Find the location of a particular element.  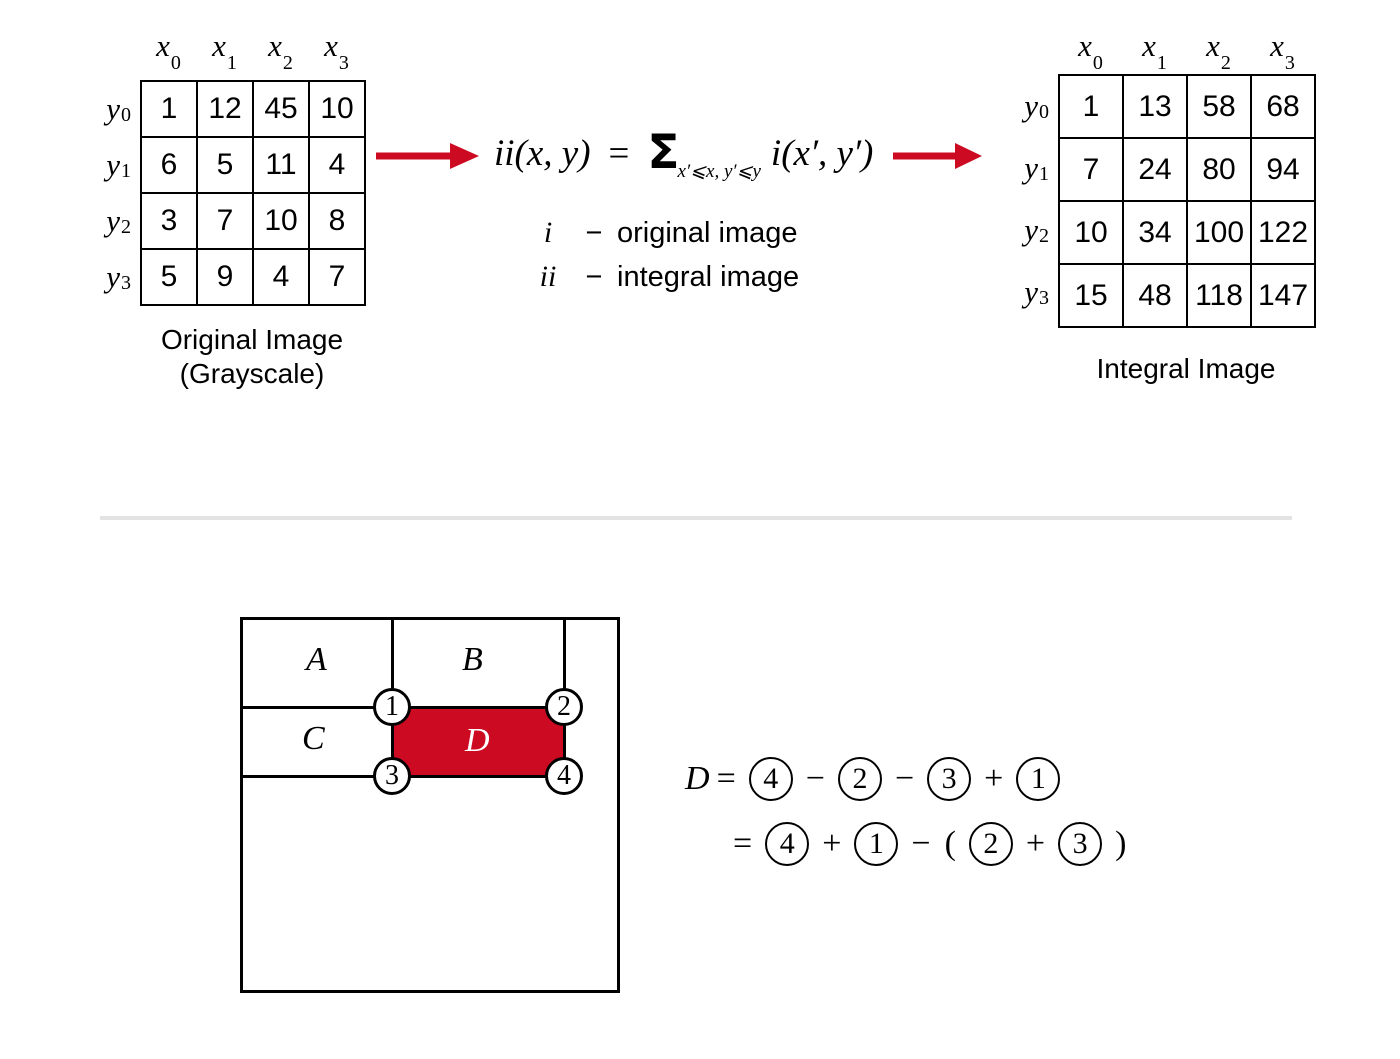

equation-line-2: = 4 + 1 − ( 2 + 3 ) is located at coordinates (929, 844).